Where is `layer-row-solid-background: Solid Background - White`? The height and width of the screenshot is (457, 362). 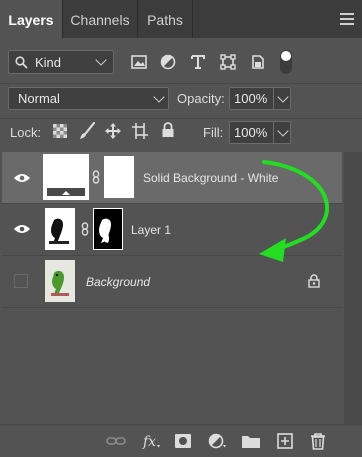 layer-row-solid-background: Solid Background - White is located at coordinates (172, 177).